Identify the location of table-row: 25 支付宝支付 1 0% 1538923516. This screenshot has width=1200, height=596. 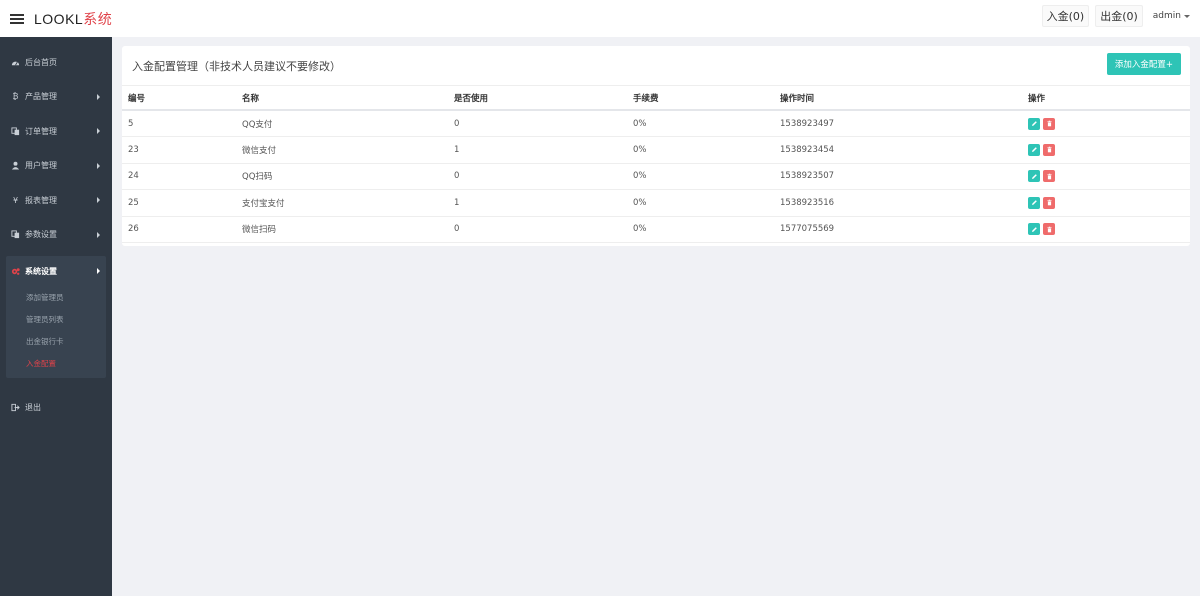
(656, 203).